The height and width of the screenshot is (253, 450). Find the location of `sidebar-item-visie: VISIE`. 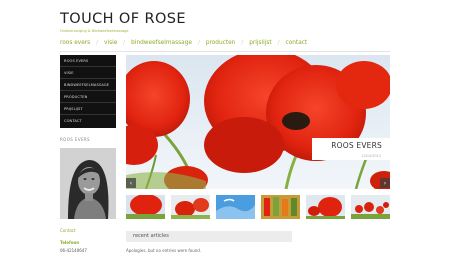

sidebar-item-visie: VISIE is located at coordinates (88, 73).